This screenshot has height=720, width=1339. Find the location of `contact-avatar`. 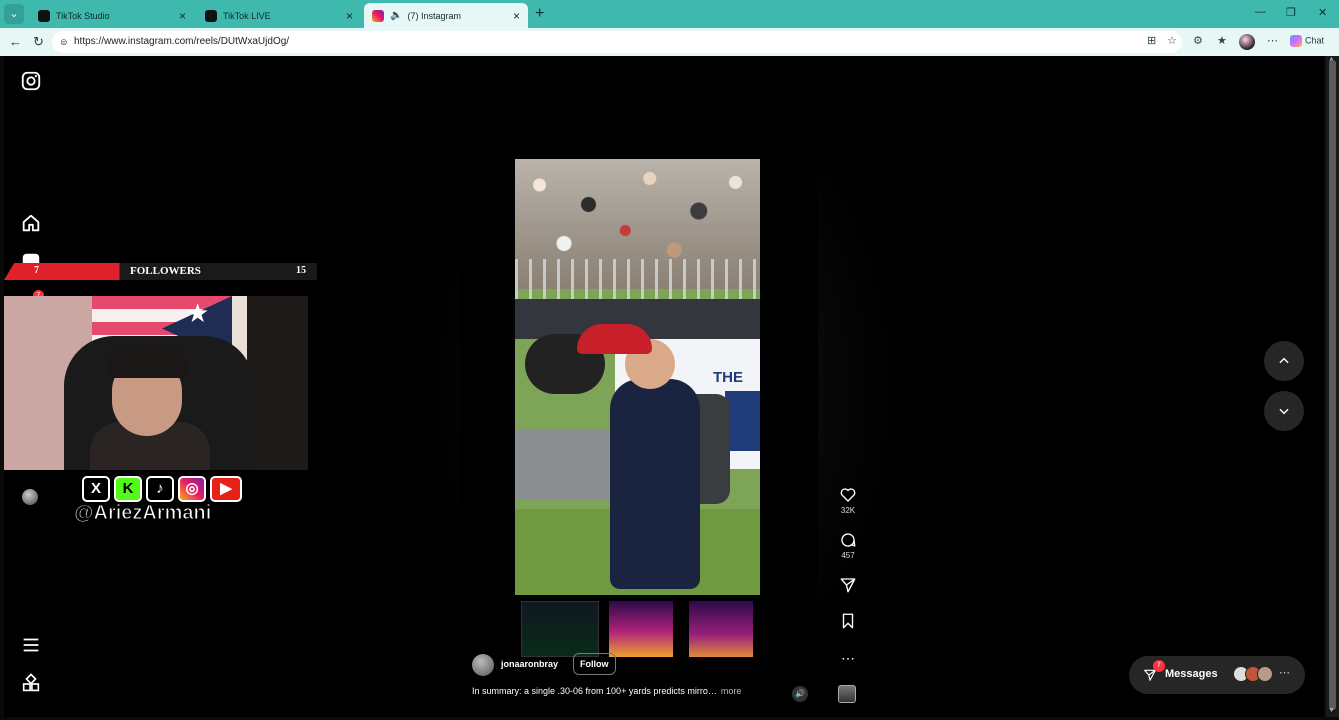

contact-avatar is located at coordinates (1265, 674).